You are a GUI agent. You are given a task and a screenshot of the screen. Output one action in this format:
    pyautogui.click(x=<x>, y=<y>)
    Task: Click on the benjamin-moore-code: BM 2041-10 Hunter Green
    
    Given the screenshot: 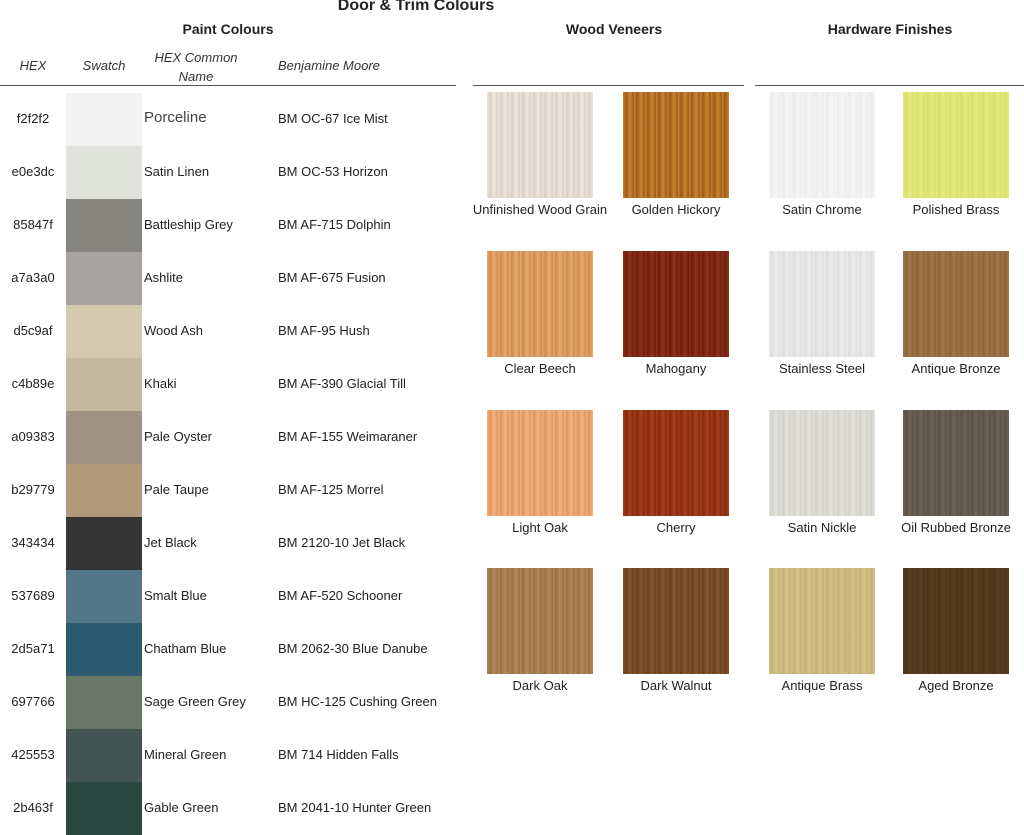 What is the action you would take?
    pyautogui.click(x=355, y=807)
    